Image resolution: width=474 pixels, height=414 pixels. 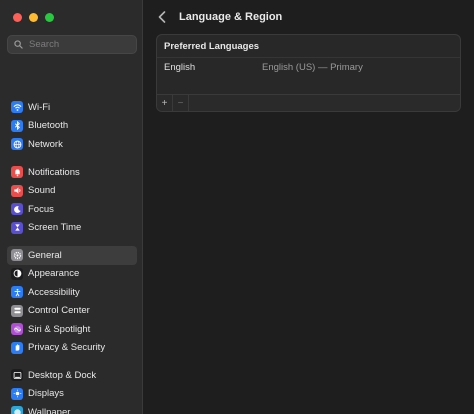 I want to click on sidebar-item-bluetooth: Bluetooth, so click(x=72, y=126).